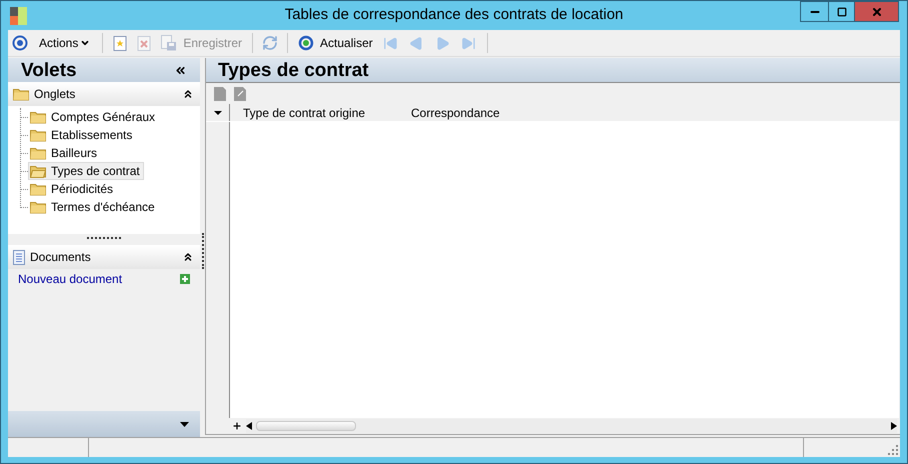  Describe the element at coordinates (55, 94) in the screenshot. I see `group-title: Onglets` at that location.